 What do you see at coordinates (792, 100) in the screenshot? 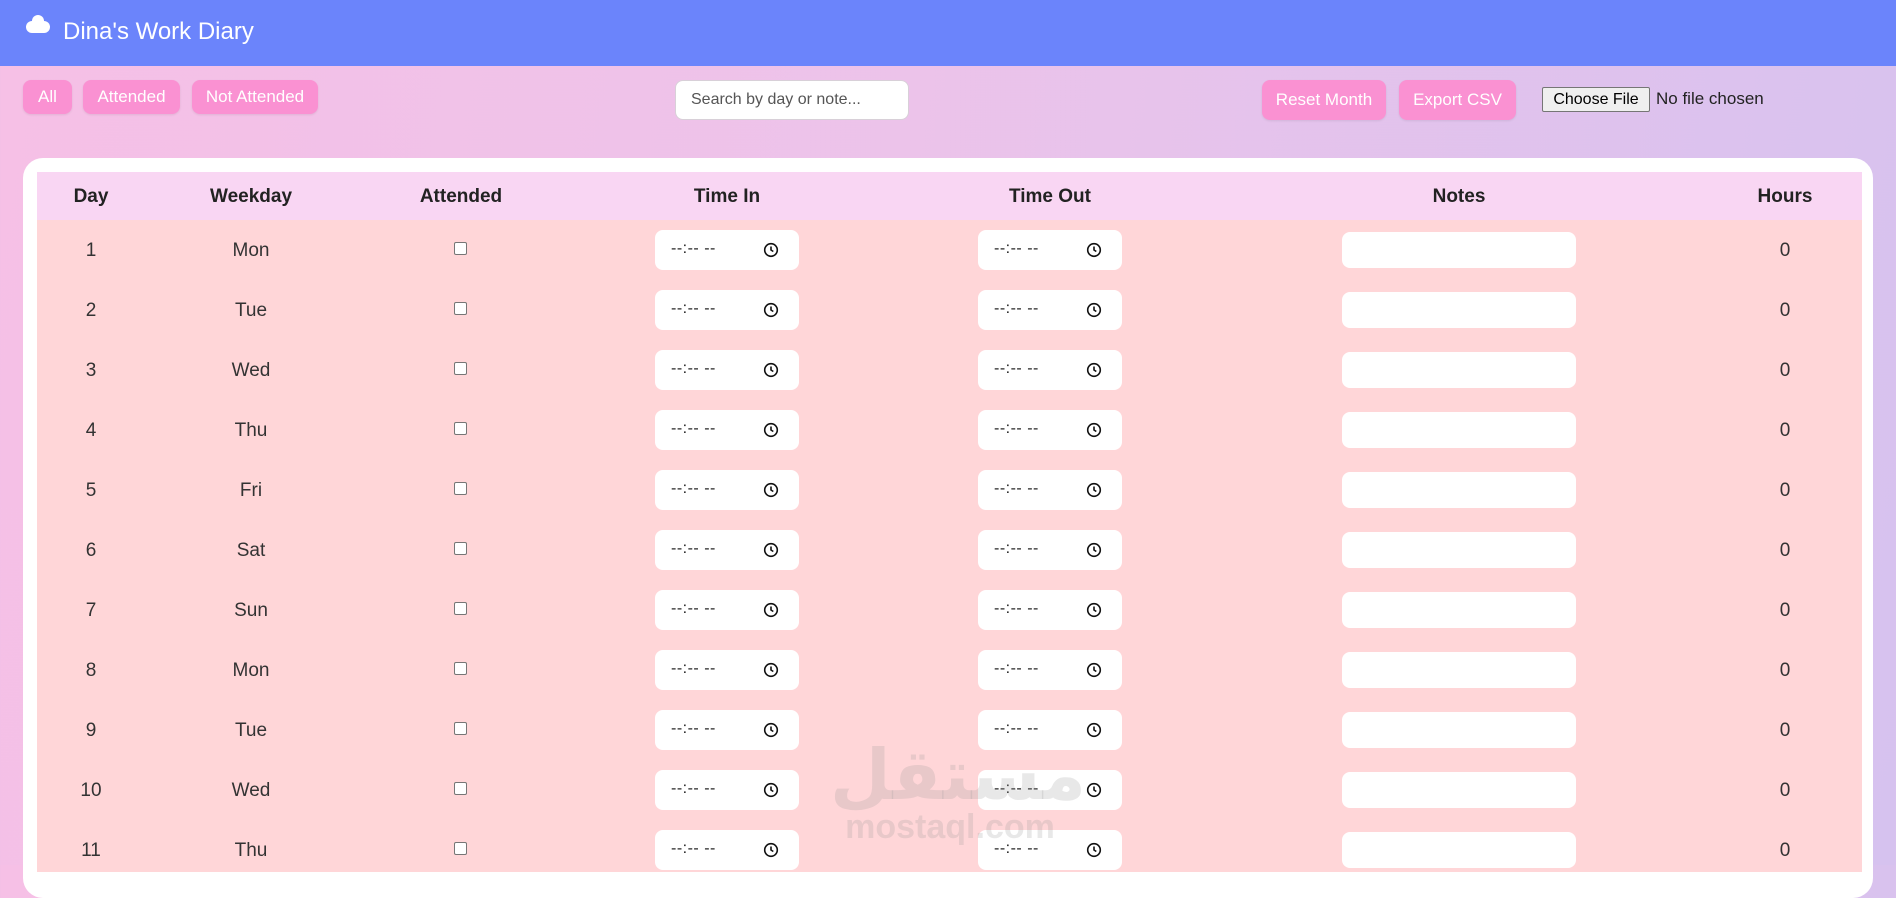
I see `search-input` at bounding box center [792, 100].